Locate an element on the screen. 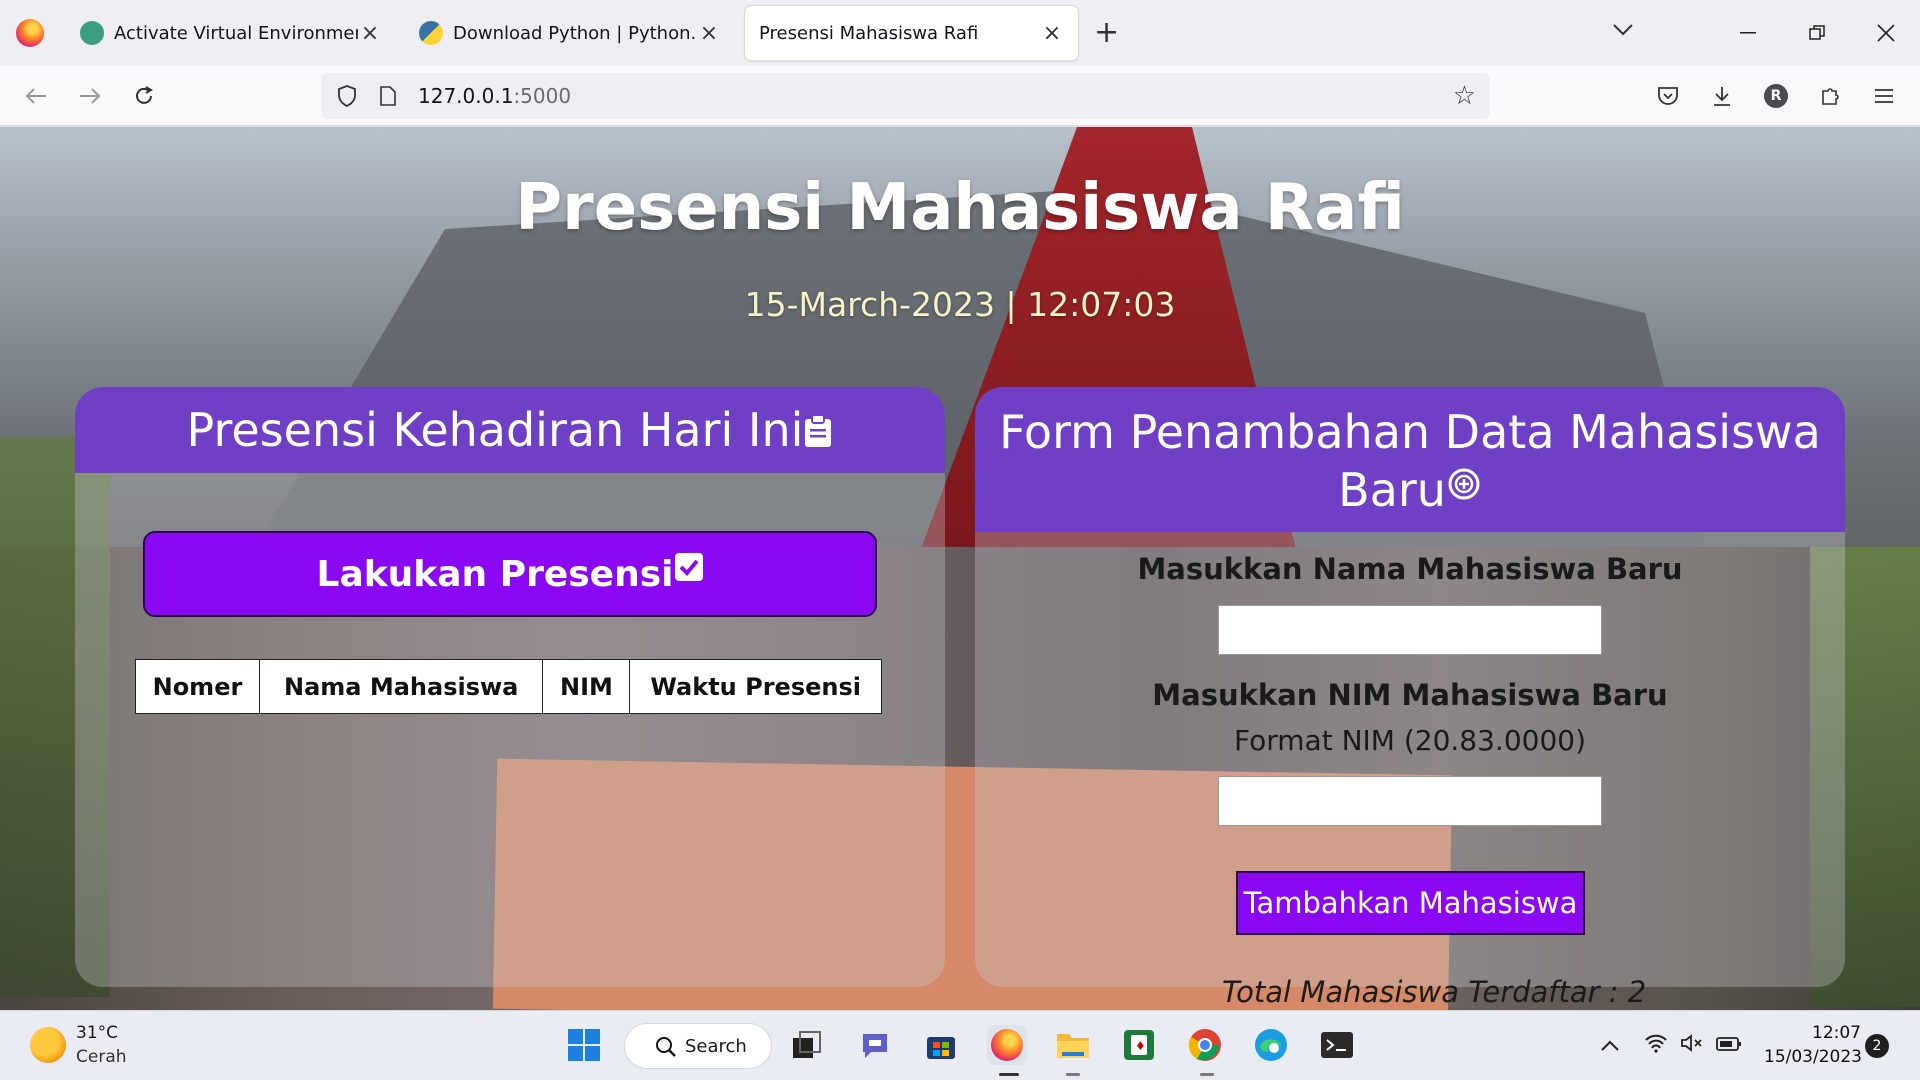 This screenshot has width=1920, height=1080. notification-badge: 2 is located at coordinates (1877, 1046).